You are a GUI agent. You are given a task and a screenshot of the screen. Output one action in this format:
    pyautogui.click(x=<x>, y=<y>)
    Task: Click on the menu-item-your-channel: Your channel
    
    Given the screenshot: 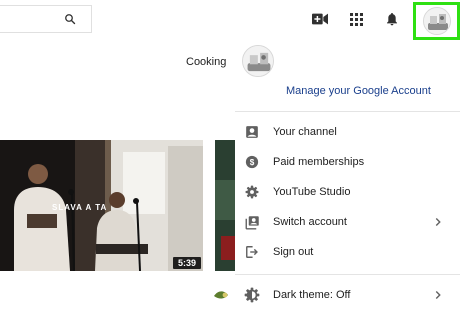 What is the action you would take?
    pyautogui.click(x=347, y=132)
    